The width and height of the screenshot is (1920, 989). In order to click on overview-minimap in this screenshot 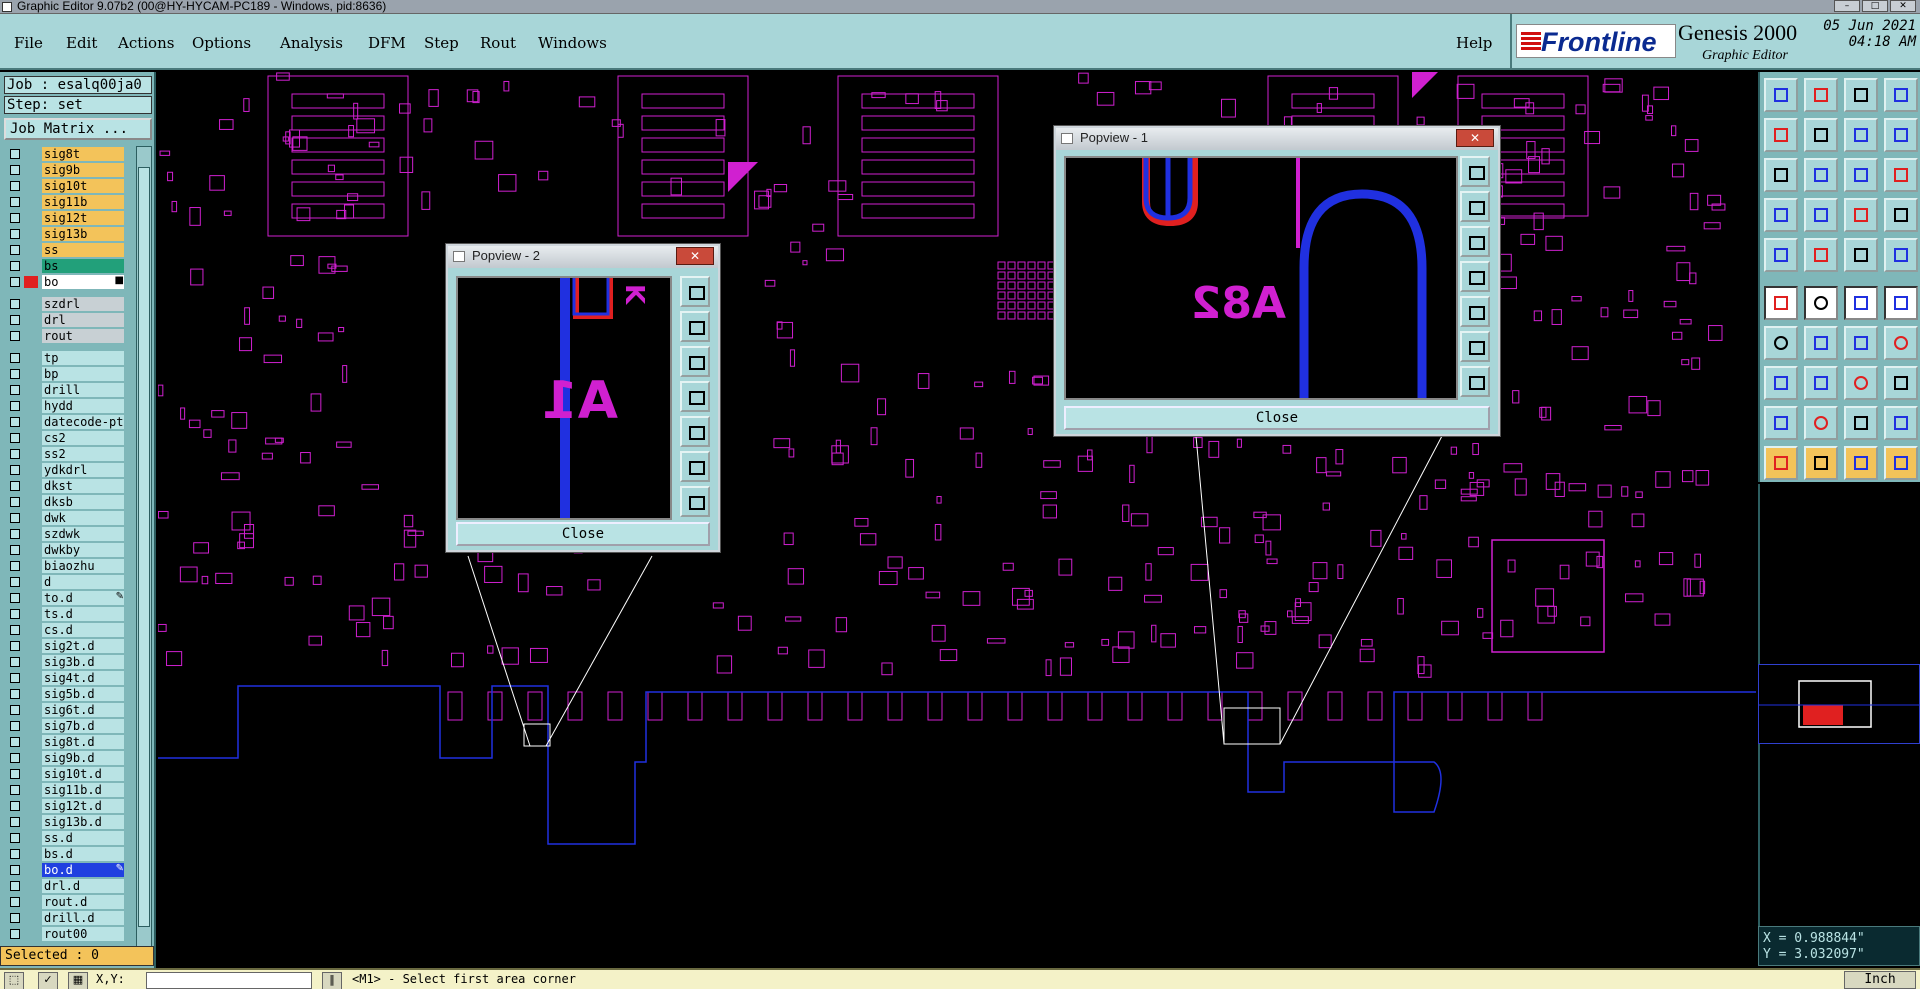, I will do `click(1839, 704)`.